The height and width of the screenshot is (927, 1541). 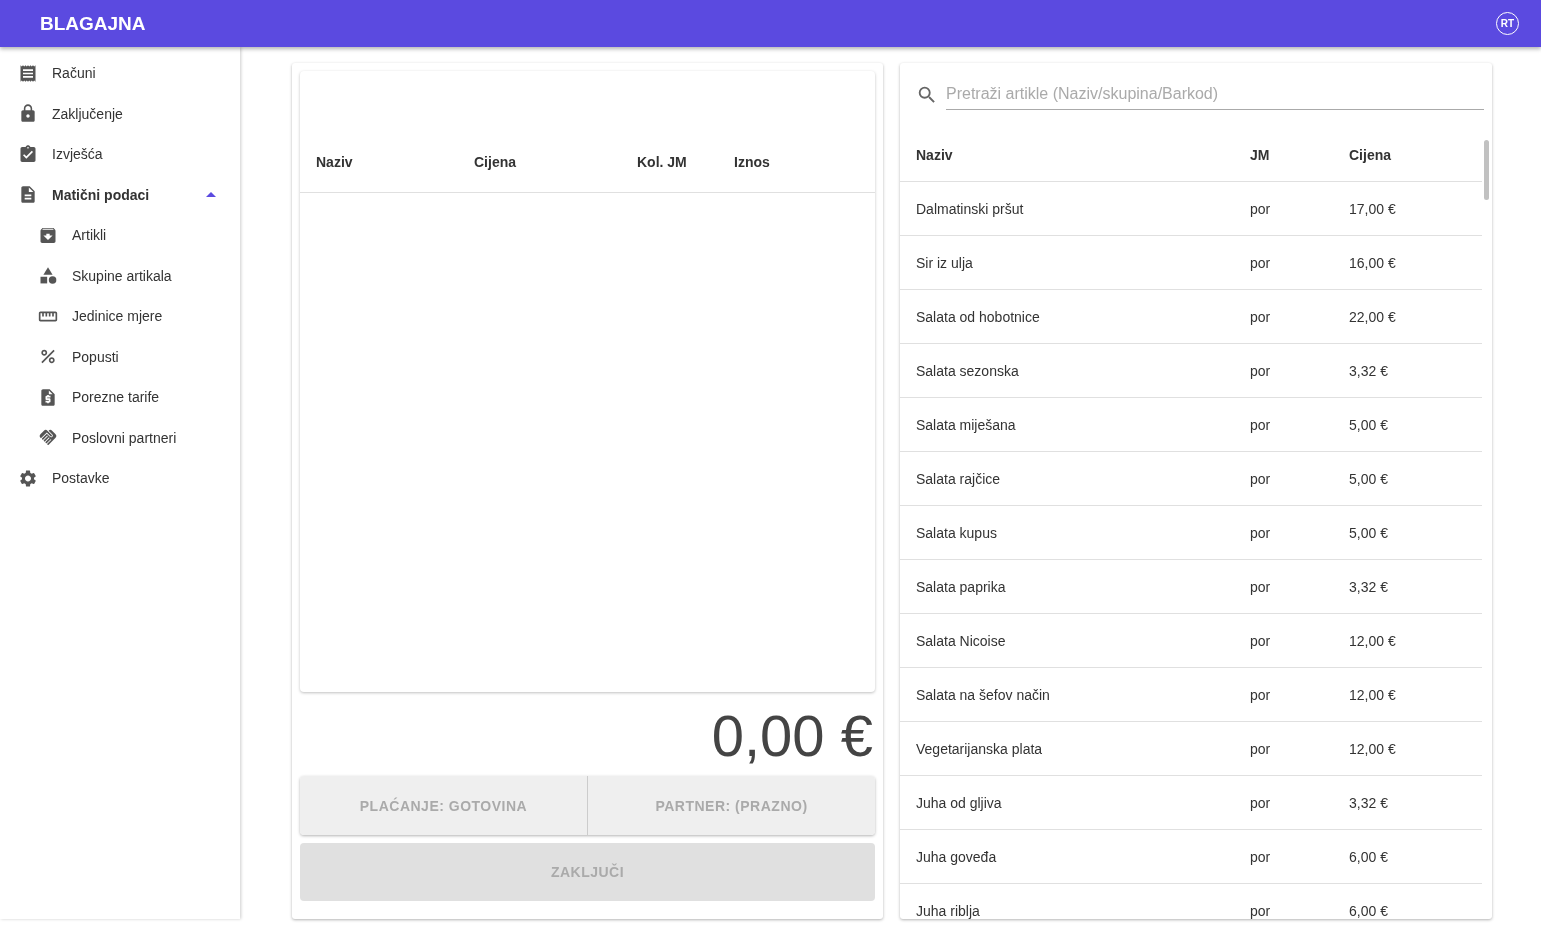 What do you see at coordinates (662, 162) in the screenshot?
I see `column-header: Kol. JM` at bounding box center [662, 162].